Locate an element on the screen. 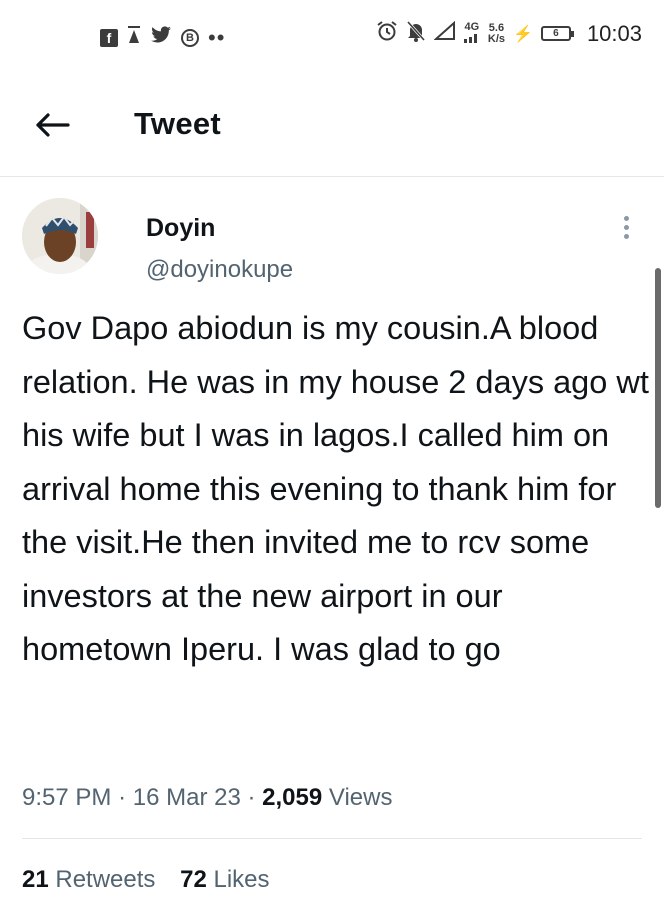  retweets-label: Retweets is located at coordinates (105, 879).